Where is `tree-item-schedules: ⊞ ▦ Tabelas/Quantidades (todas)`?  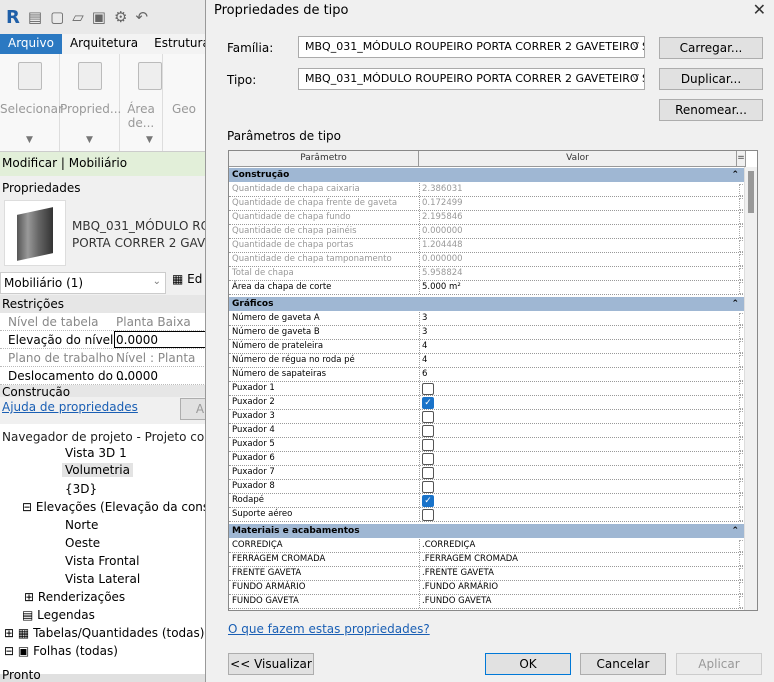
tree-item-schedules: ⊞ ▦ Tabelas/Quantidades (todas) is located at coordinates (104, 633).